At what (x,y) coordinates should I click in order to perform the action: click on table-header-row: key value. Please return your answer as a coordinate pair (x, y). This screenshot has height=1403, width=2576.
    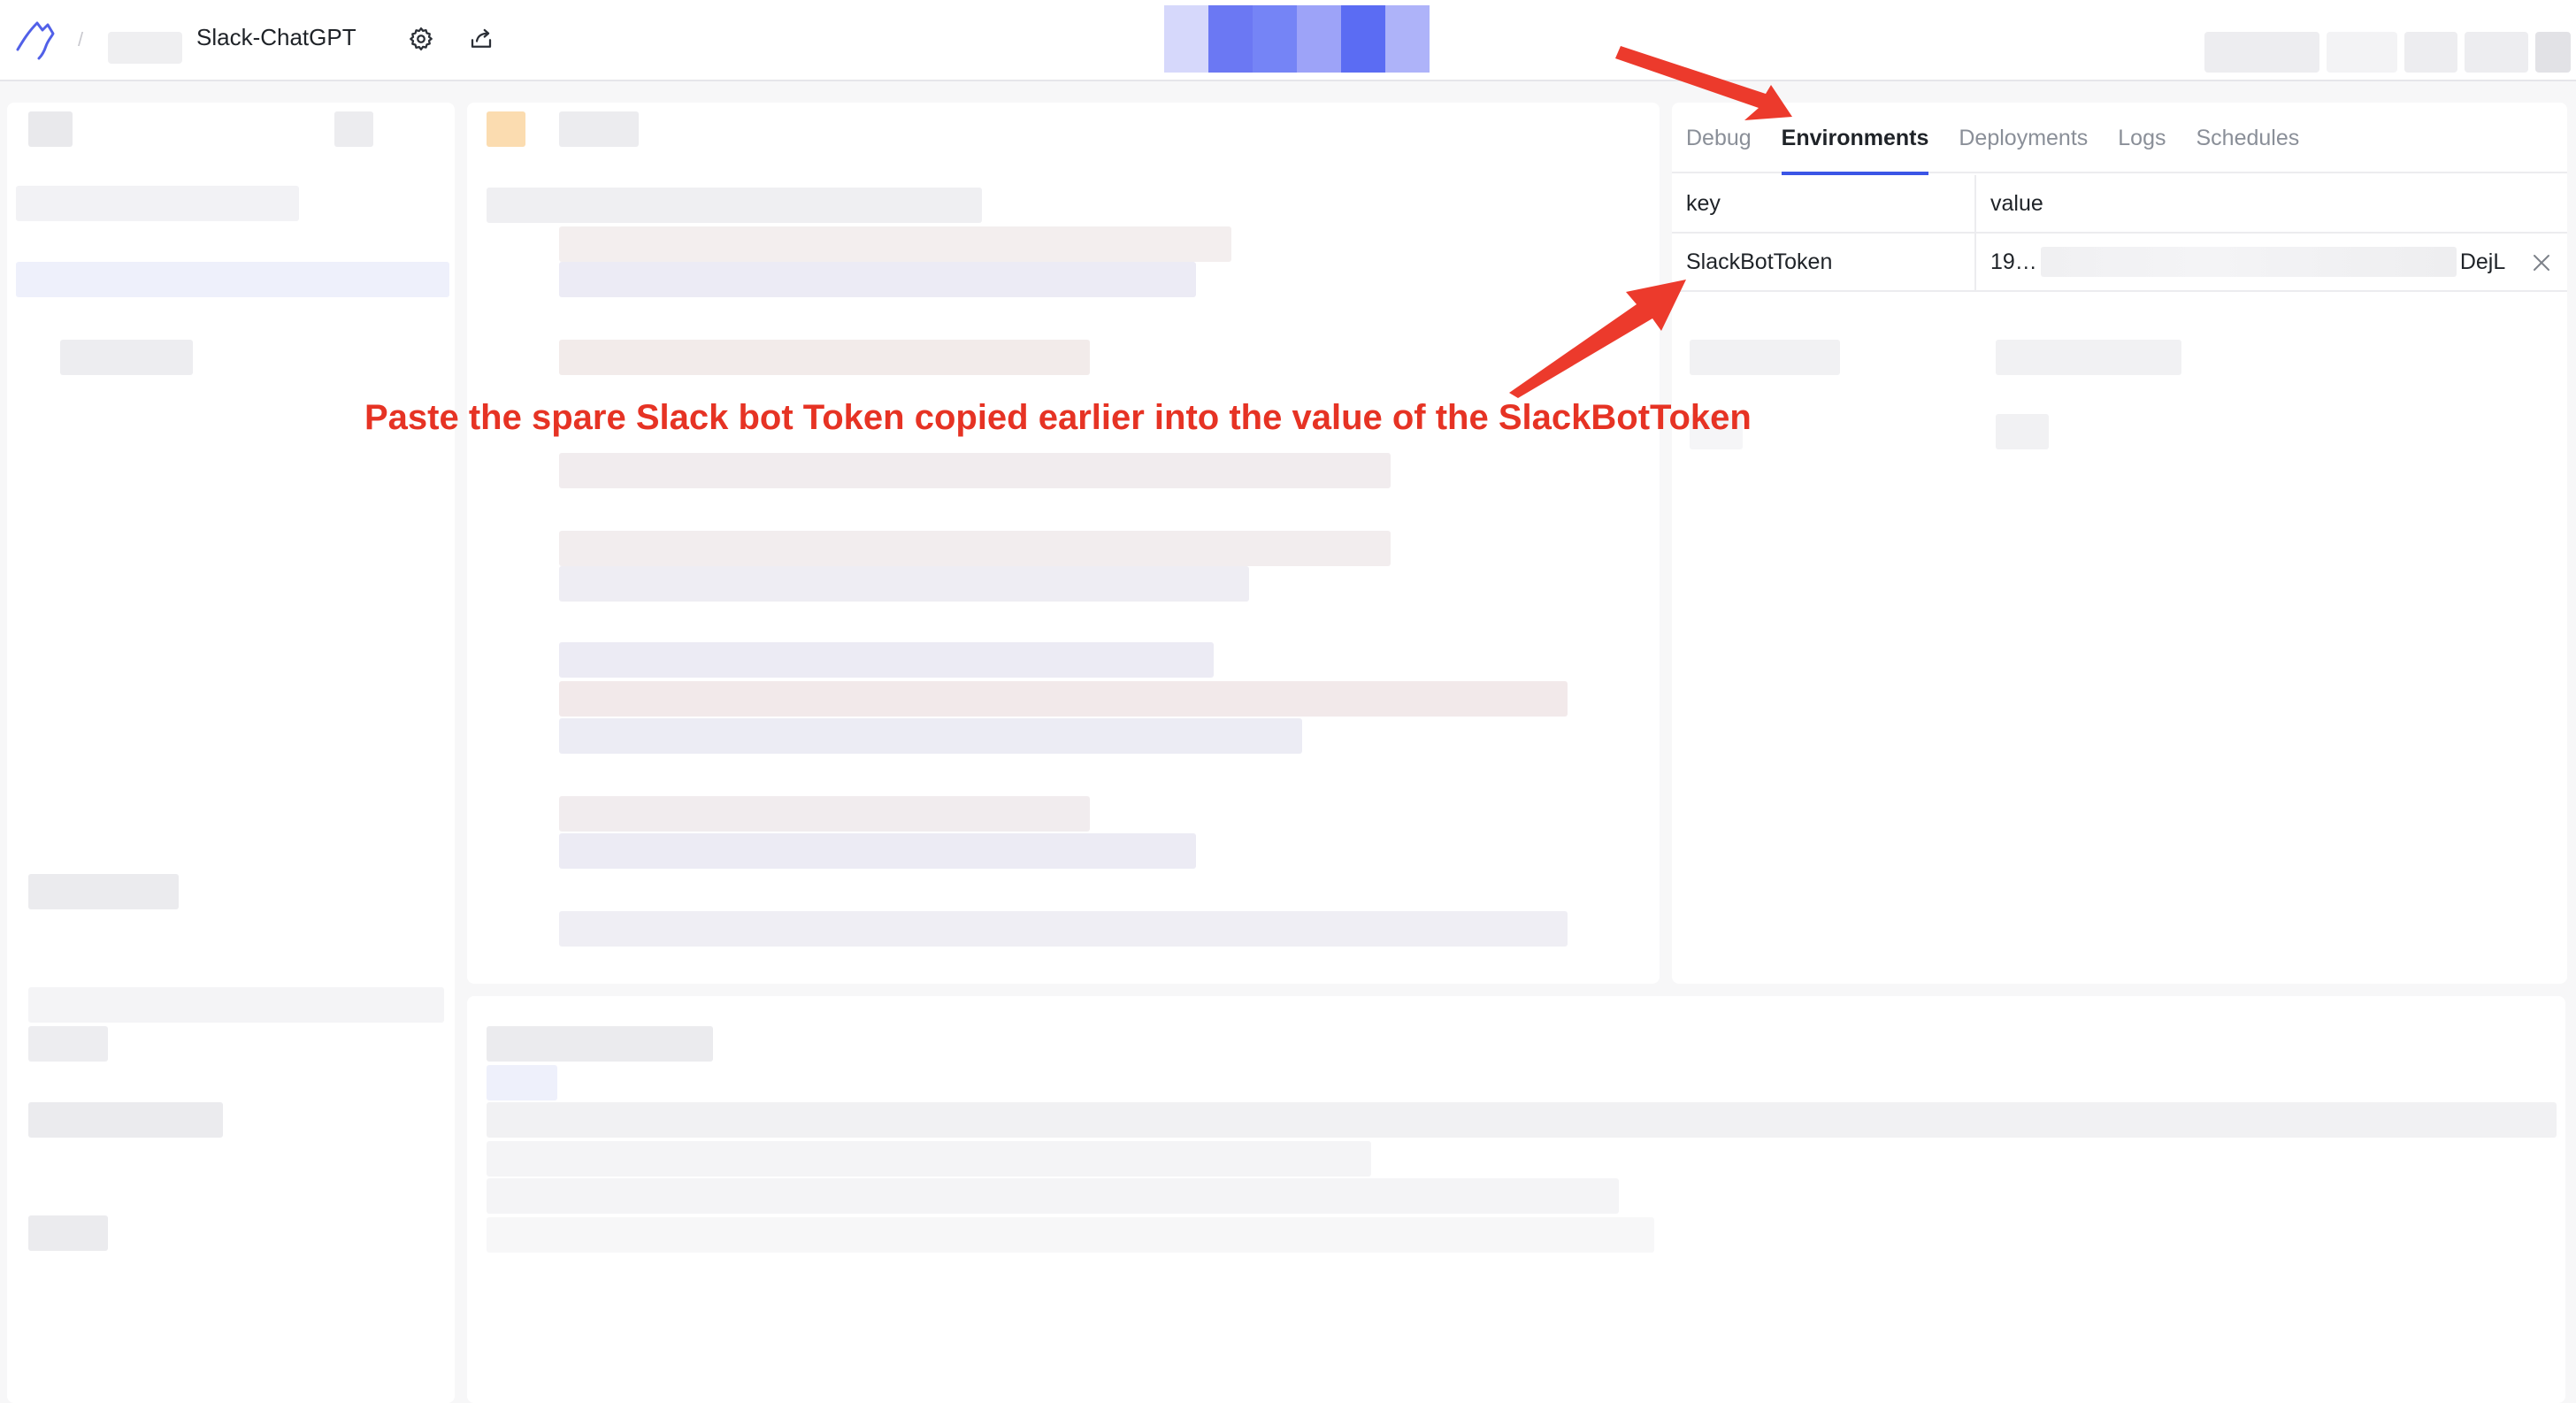
    Looking at the image, I should click on (2119, 204).